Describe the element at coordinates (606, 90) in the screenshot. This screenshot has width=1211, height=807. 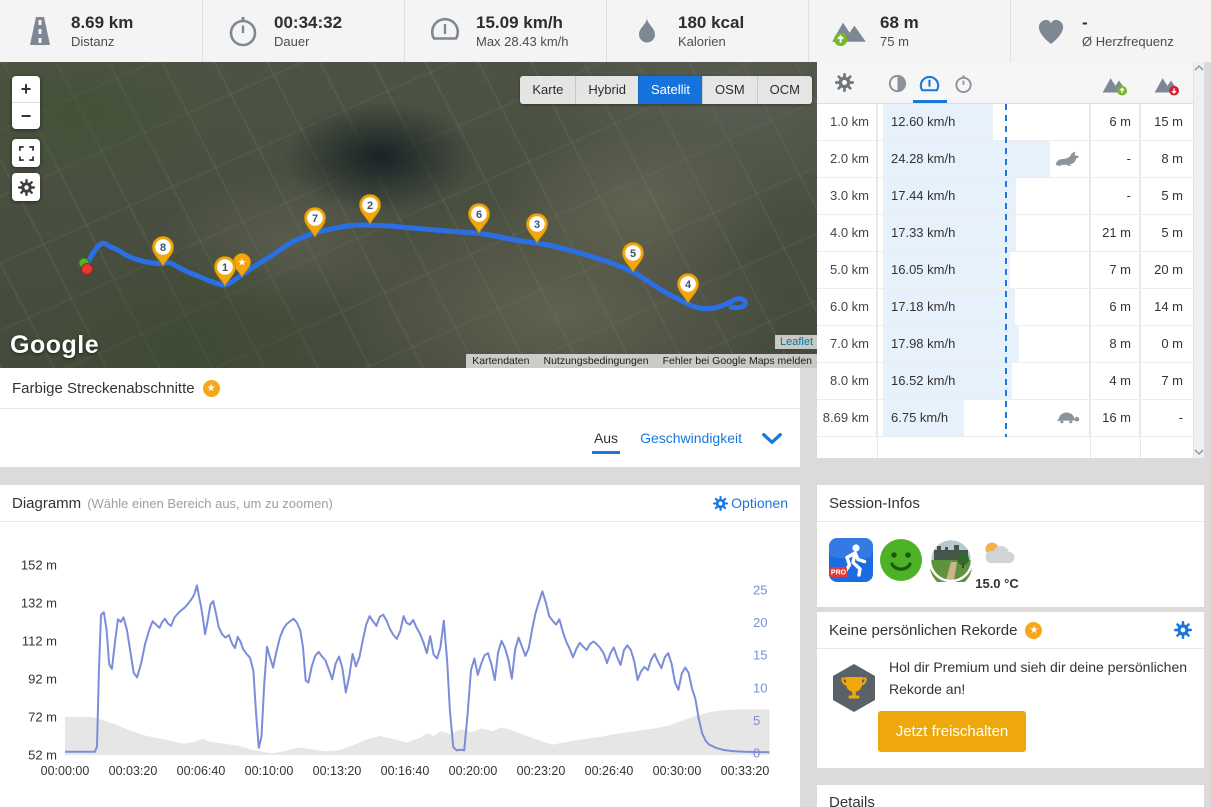
I see `map-layer-hybrid: Hybrid` at that location.